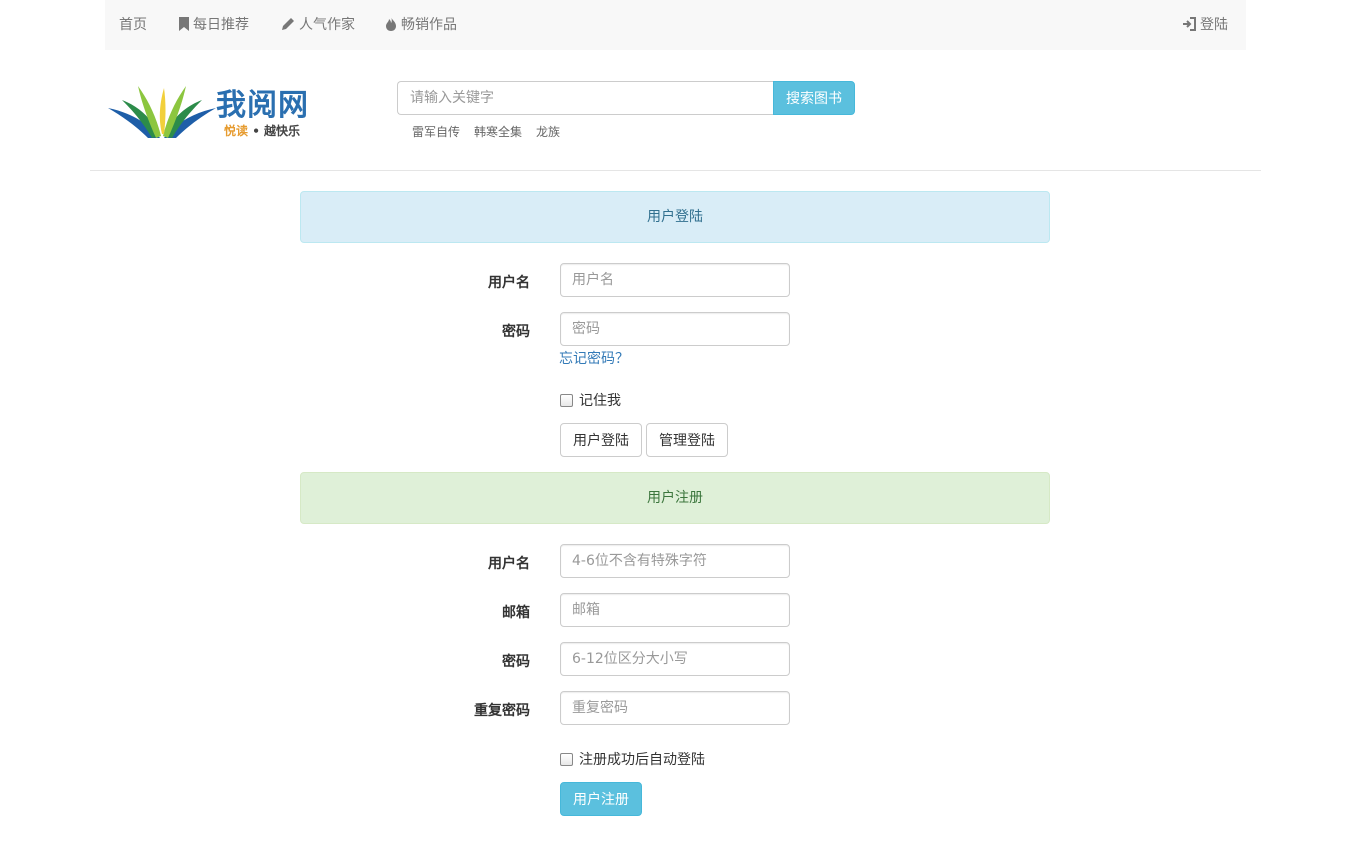 The height and width of the screenshot is (861, 1349). I want to click on logo-slogan: 悦读 • 越快乐, so click(262, 130).